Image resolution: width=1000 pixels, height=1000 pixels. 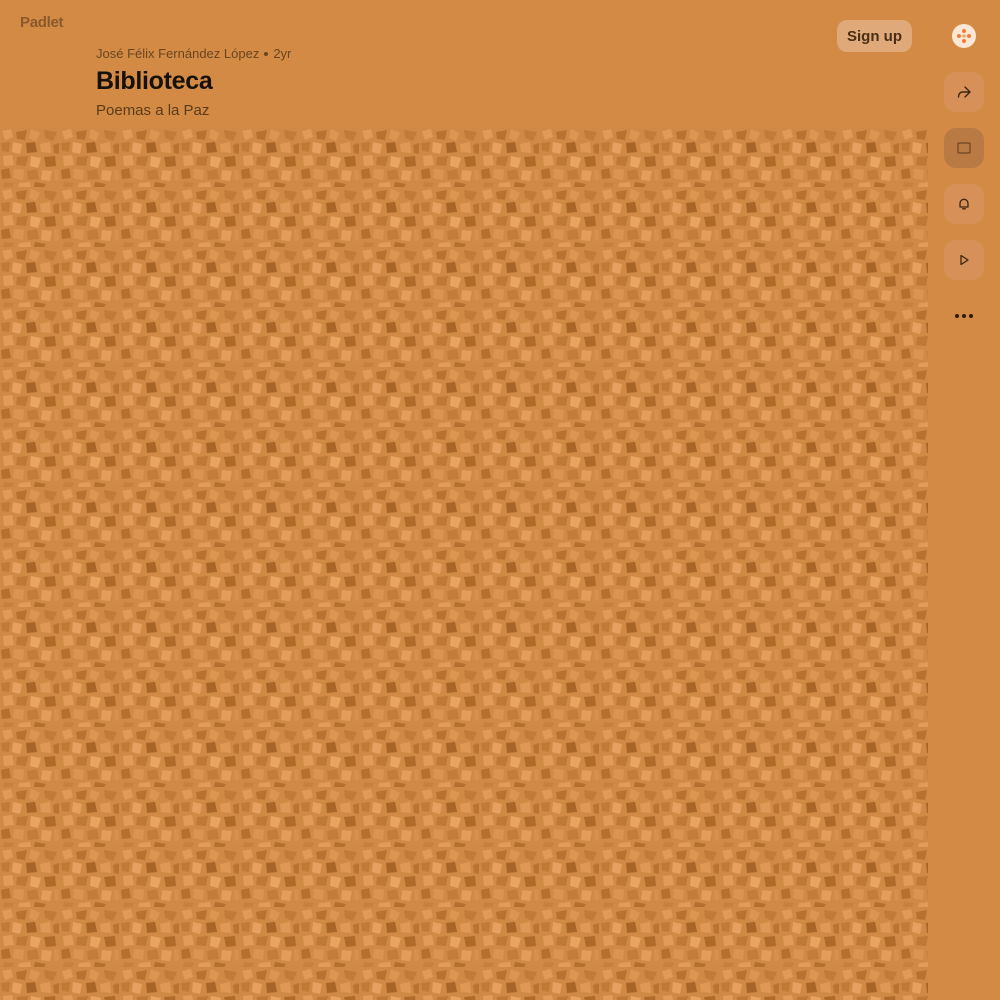 I want to click on board-author: José Félix Fernández López, so click(x=177, y=53).